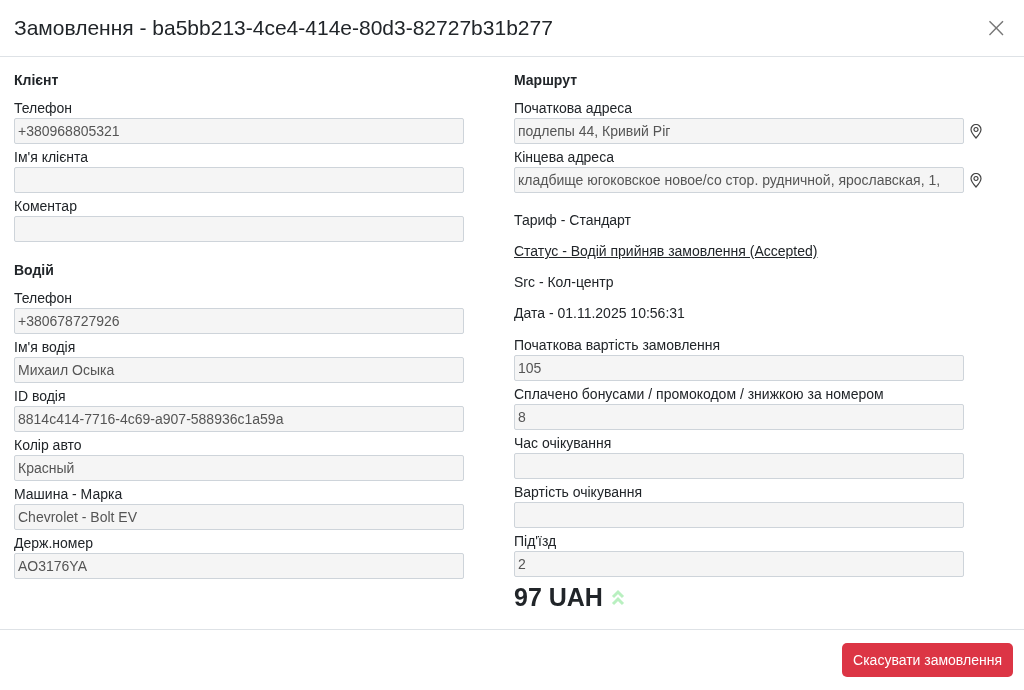 The height and width of the screenshot is (690, 1024). Describe the element at coordinates (739, 564) in the screenshot. I see `input-field: 2` at that location.